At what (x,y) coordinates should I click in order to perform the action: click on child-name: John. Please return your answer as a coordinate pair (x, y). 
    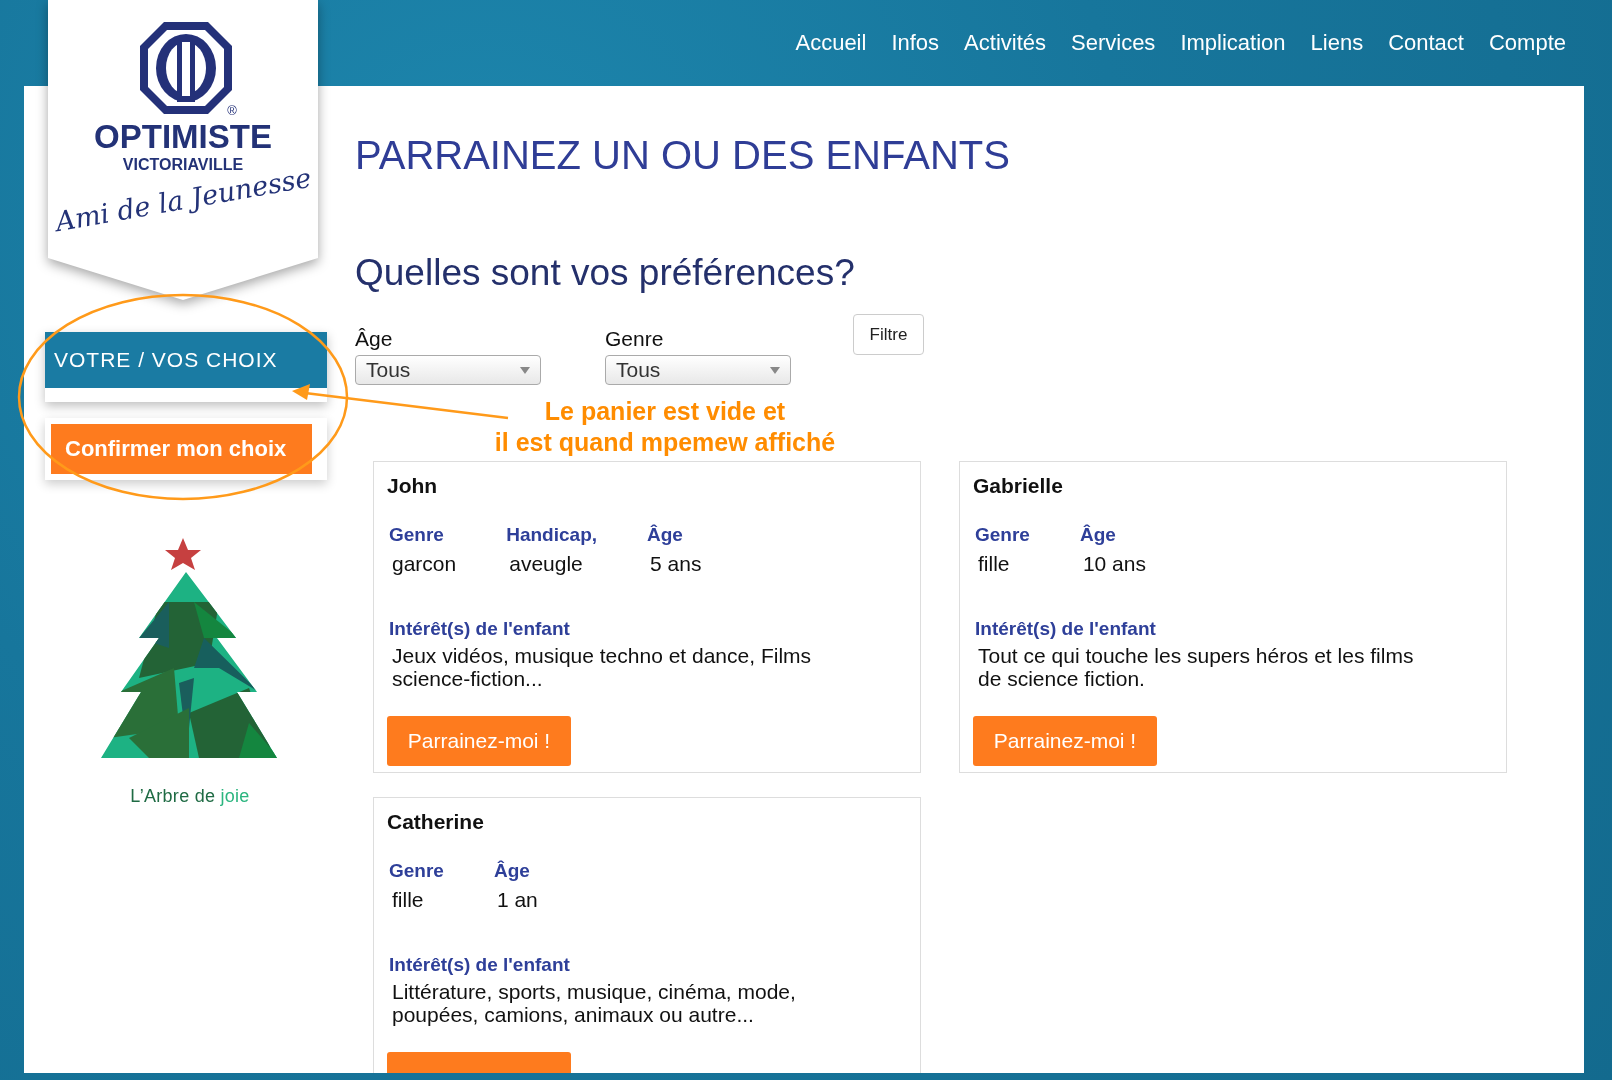
    Looking at the image, I should click on (413, 486).